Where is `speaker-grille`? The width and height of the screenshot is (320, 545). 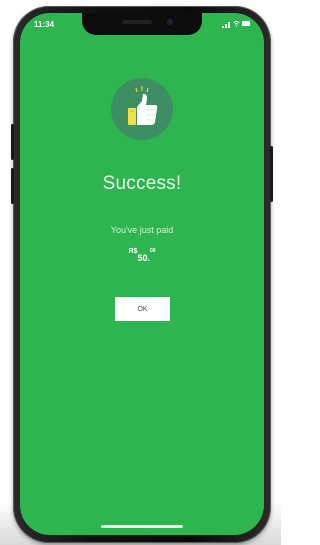
speaker-grille is located at coordinates (137, 22).